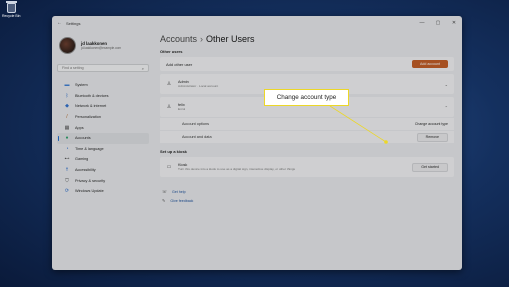 The height and width of the screenshot is (287, 509). I want to click on callout-box: Change account type, so click(306, 97).